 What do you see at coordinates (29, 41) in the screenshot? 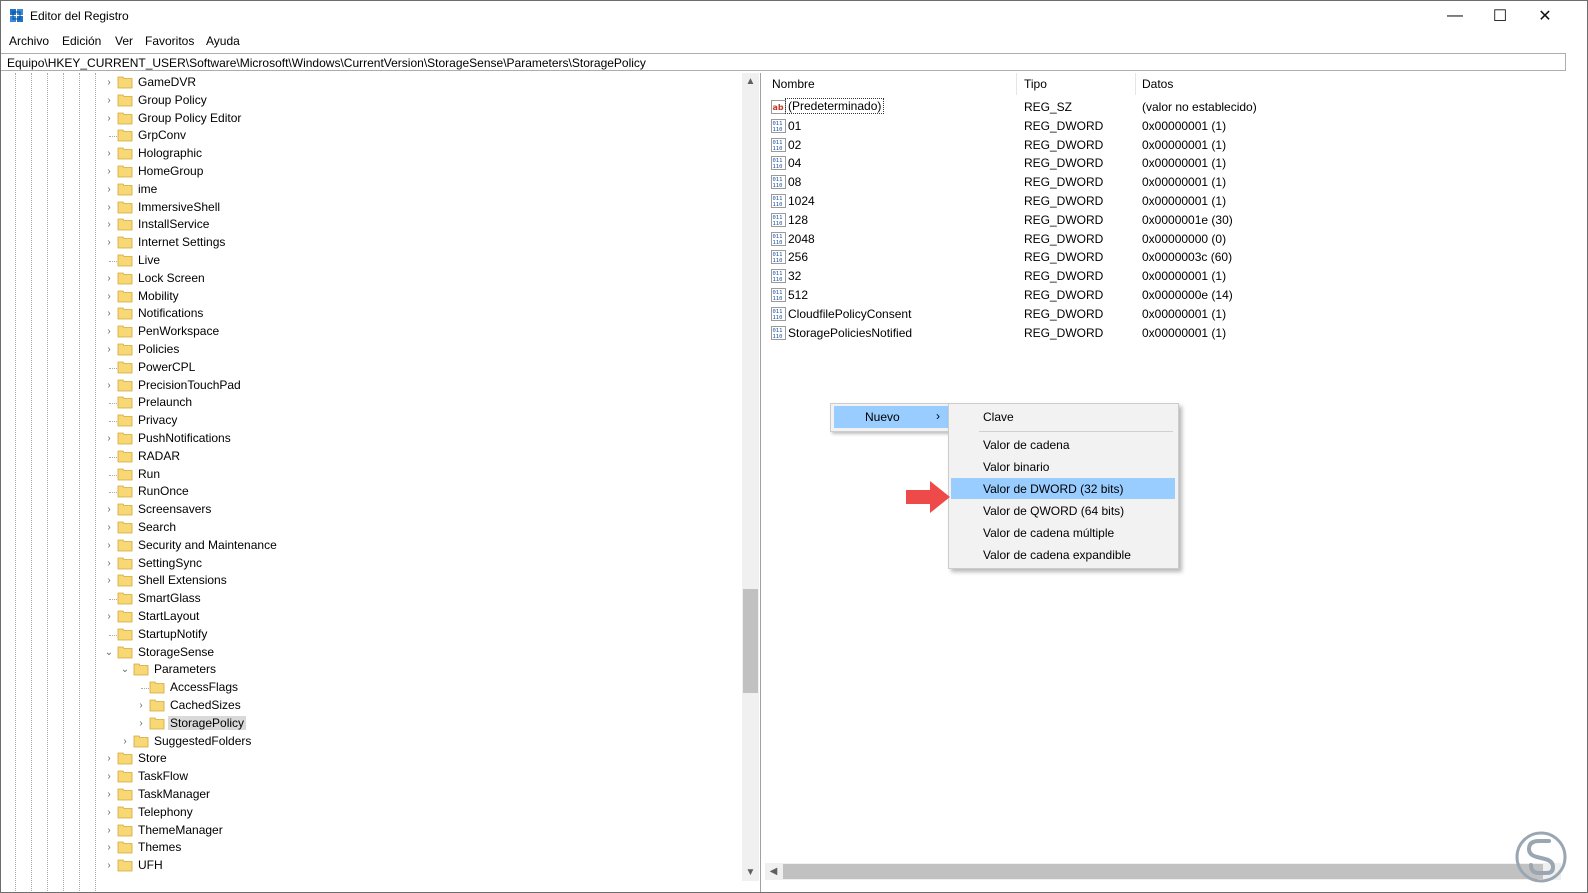
I see `menu-archivo: Archivo` at bounding box center [29, 41].